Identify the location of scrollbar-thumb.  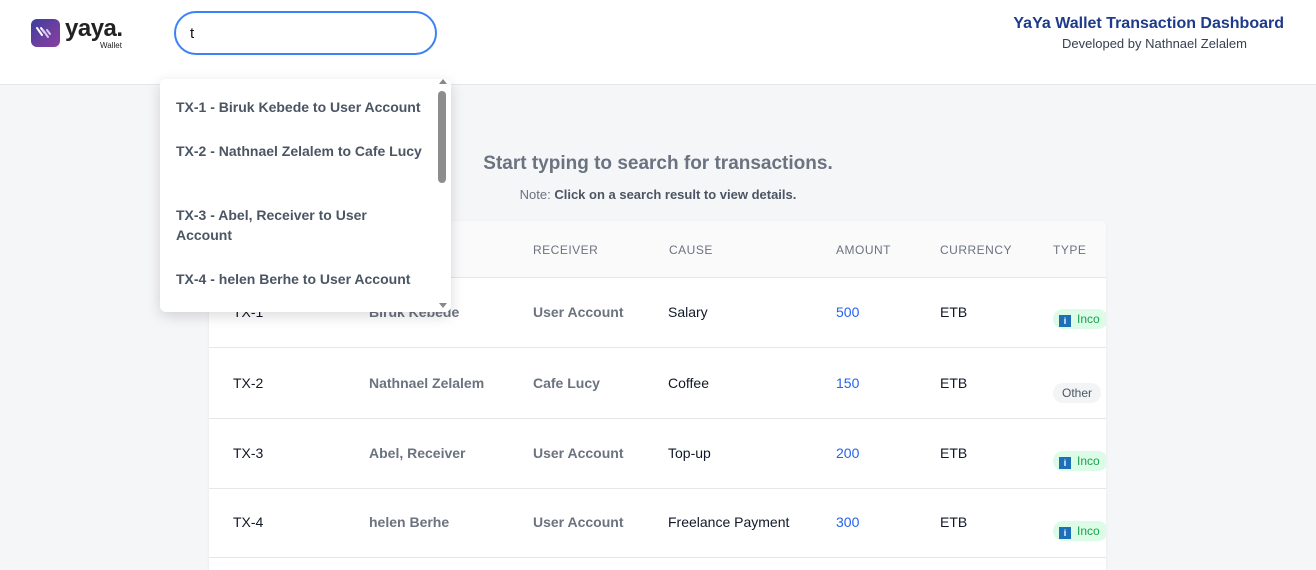
(442, 137).